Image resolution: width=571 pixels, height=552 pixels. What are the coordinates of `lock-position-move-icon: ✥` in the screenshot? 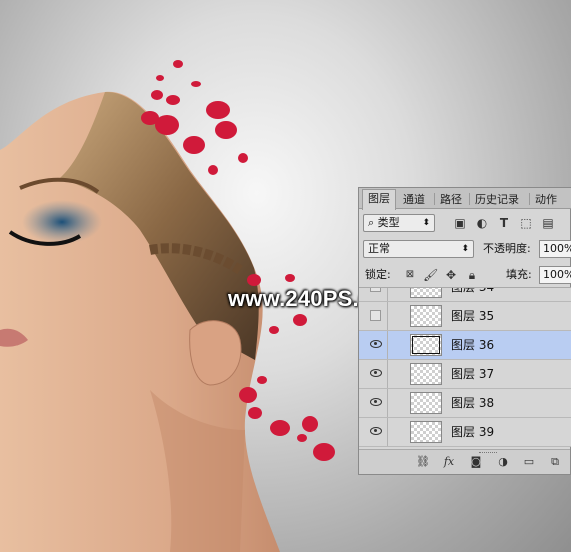 It's located at (451, 275).